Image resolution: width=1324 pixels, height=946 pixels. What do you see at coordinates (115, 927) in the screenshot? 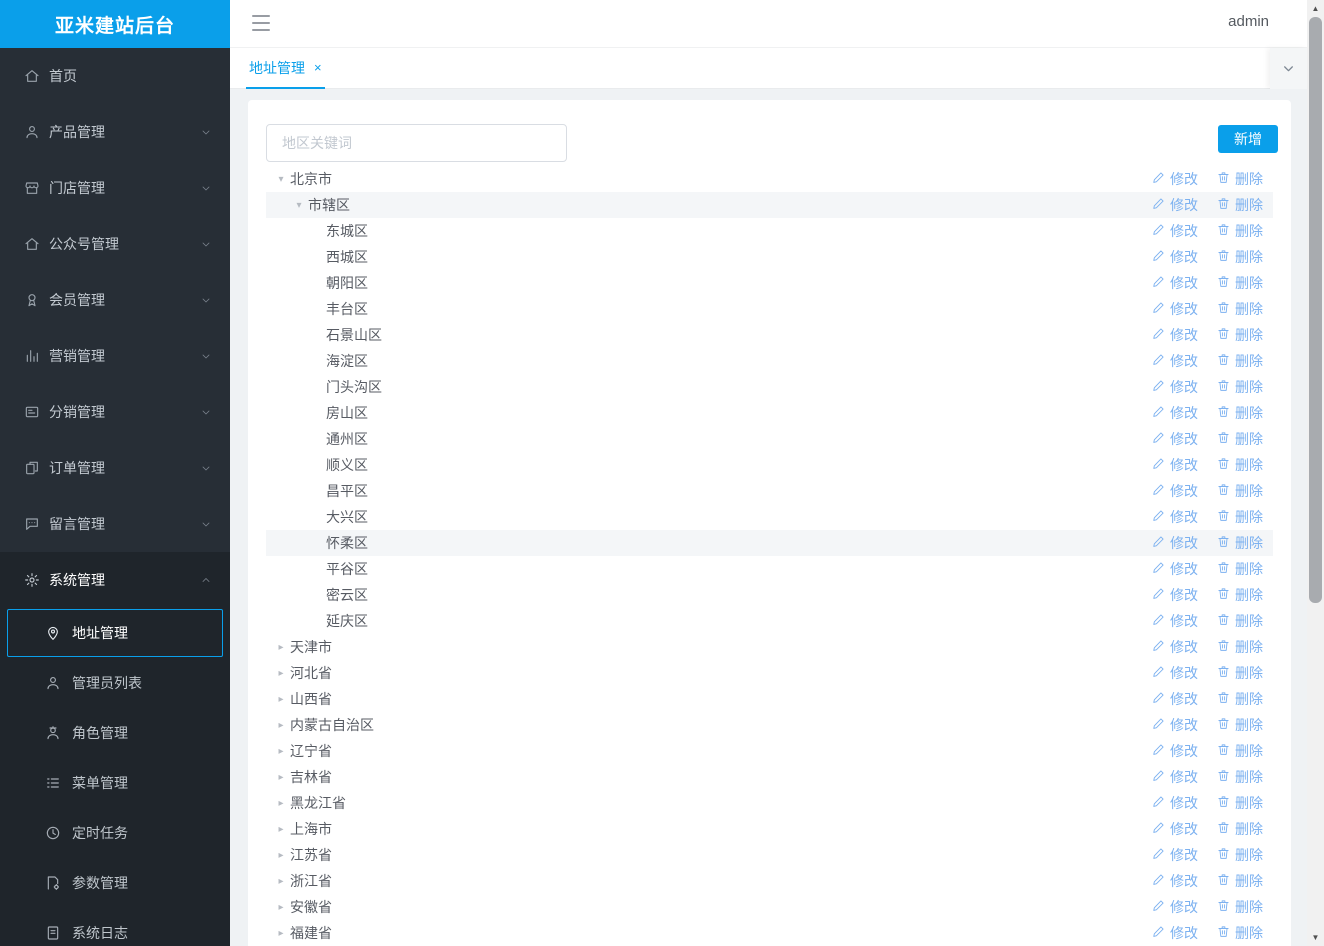
I see `sidebar-subitem-logs: 系统日志` at bounding box center [115, 927].